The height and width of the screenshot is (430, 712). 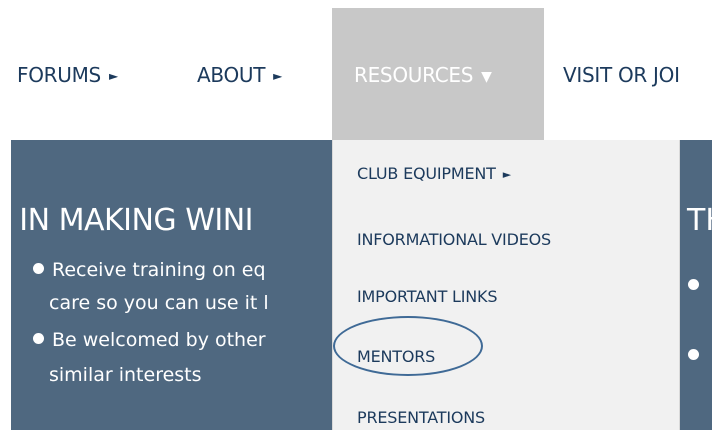 I want to click on menu-item-label: INFORMATIONAL VIDEOS, so click(x=454, y=239).